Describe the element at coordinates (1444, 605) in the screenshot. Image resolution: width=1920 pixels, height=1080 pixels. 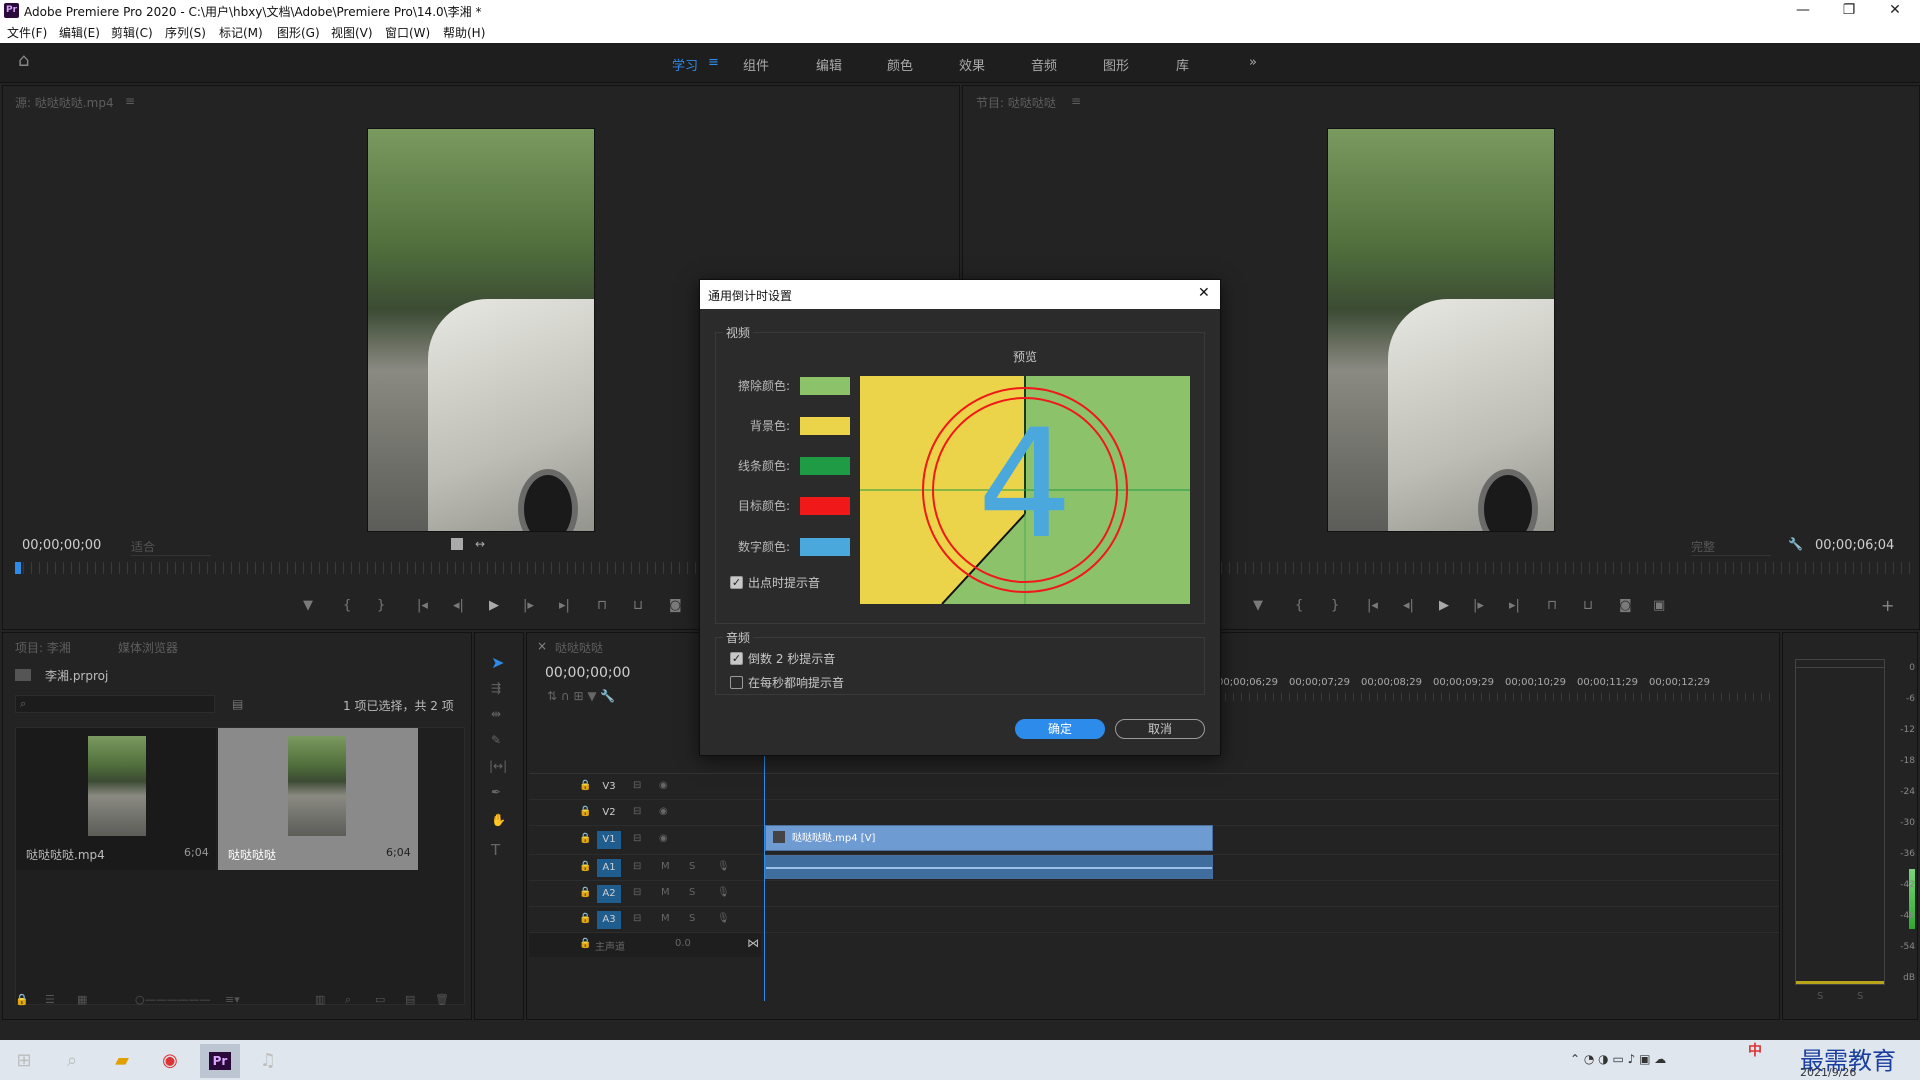
I see `play-icon: ▶` at that location.